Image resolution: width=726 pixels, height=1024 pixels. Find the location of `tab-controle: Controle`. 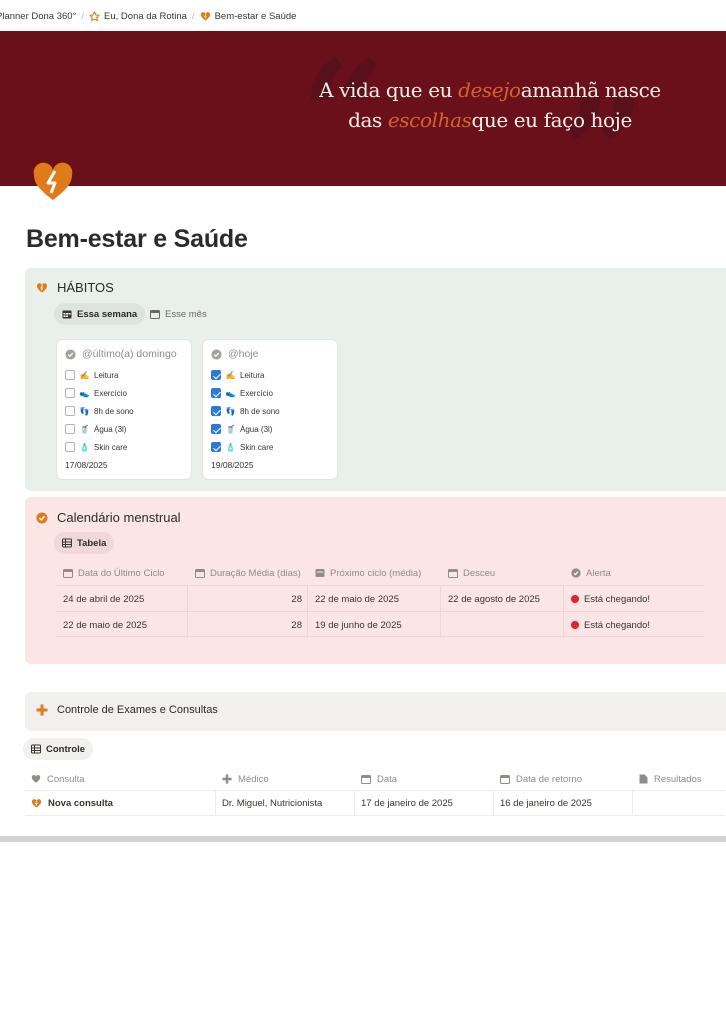

tab-controle: Controle is located at coordinates (58, 749).